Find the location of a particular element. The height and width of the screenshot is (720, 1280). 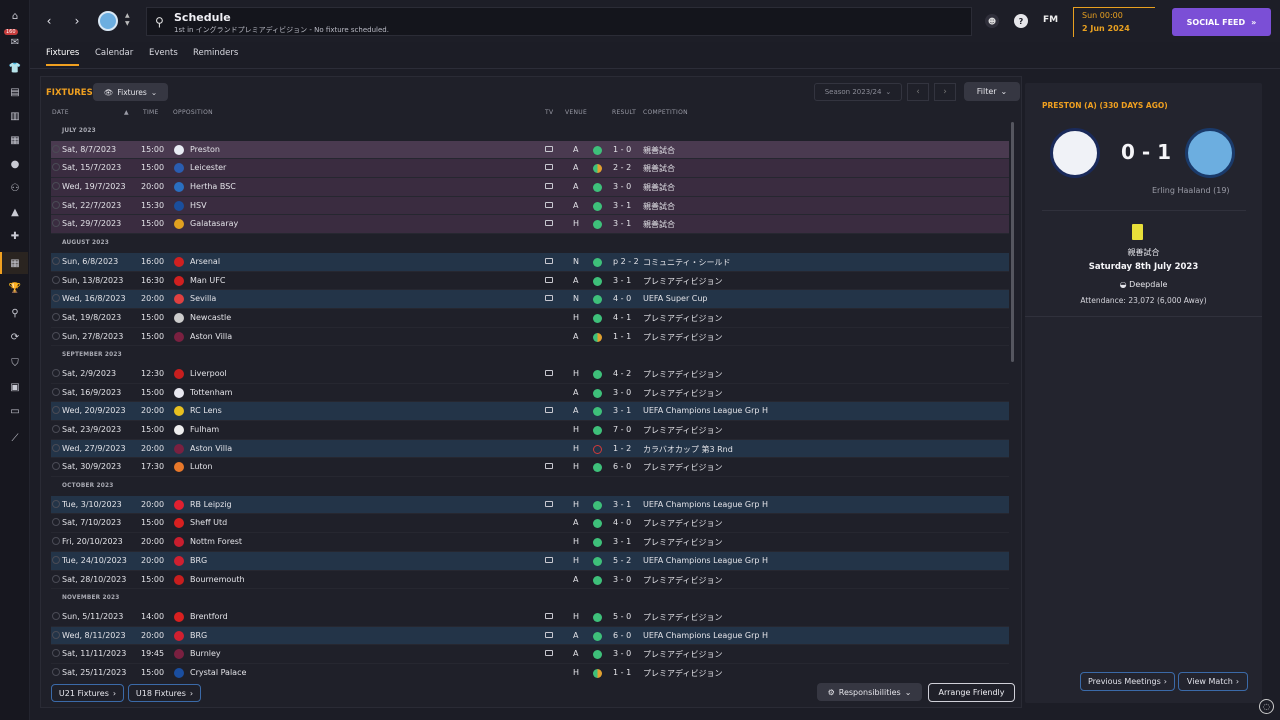

fixture-opposition: BRG is located at coordinates (198, 560).